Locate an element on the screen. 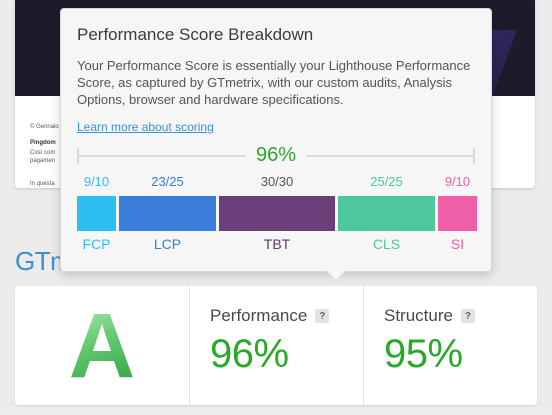 Image resolution: width=552 pixels, height=415 pixels. structure-value: 95% is located at coordinates (423, 354).